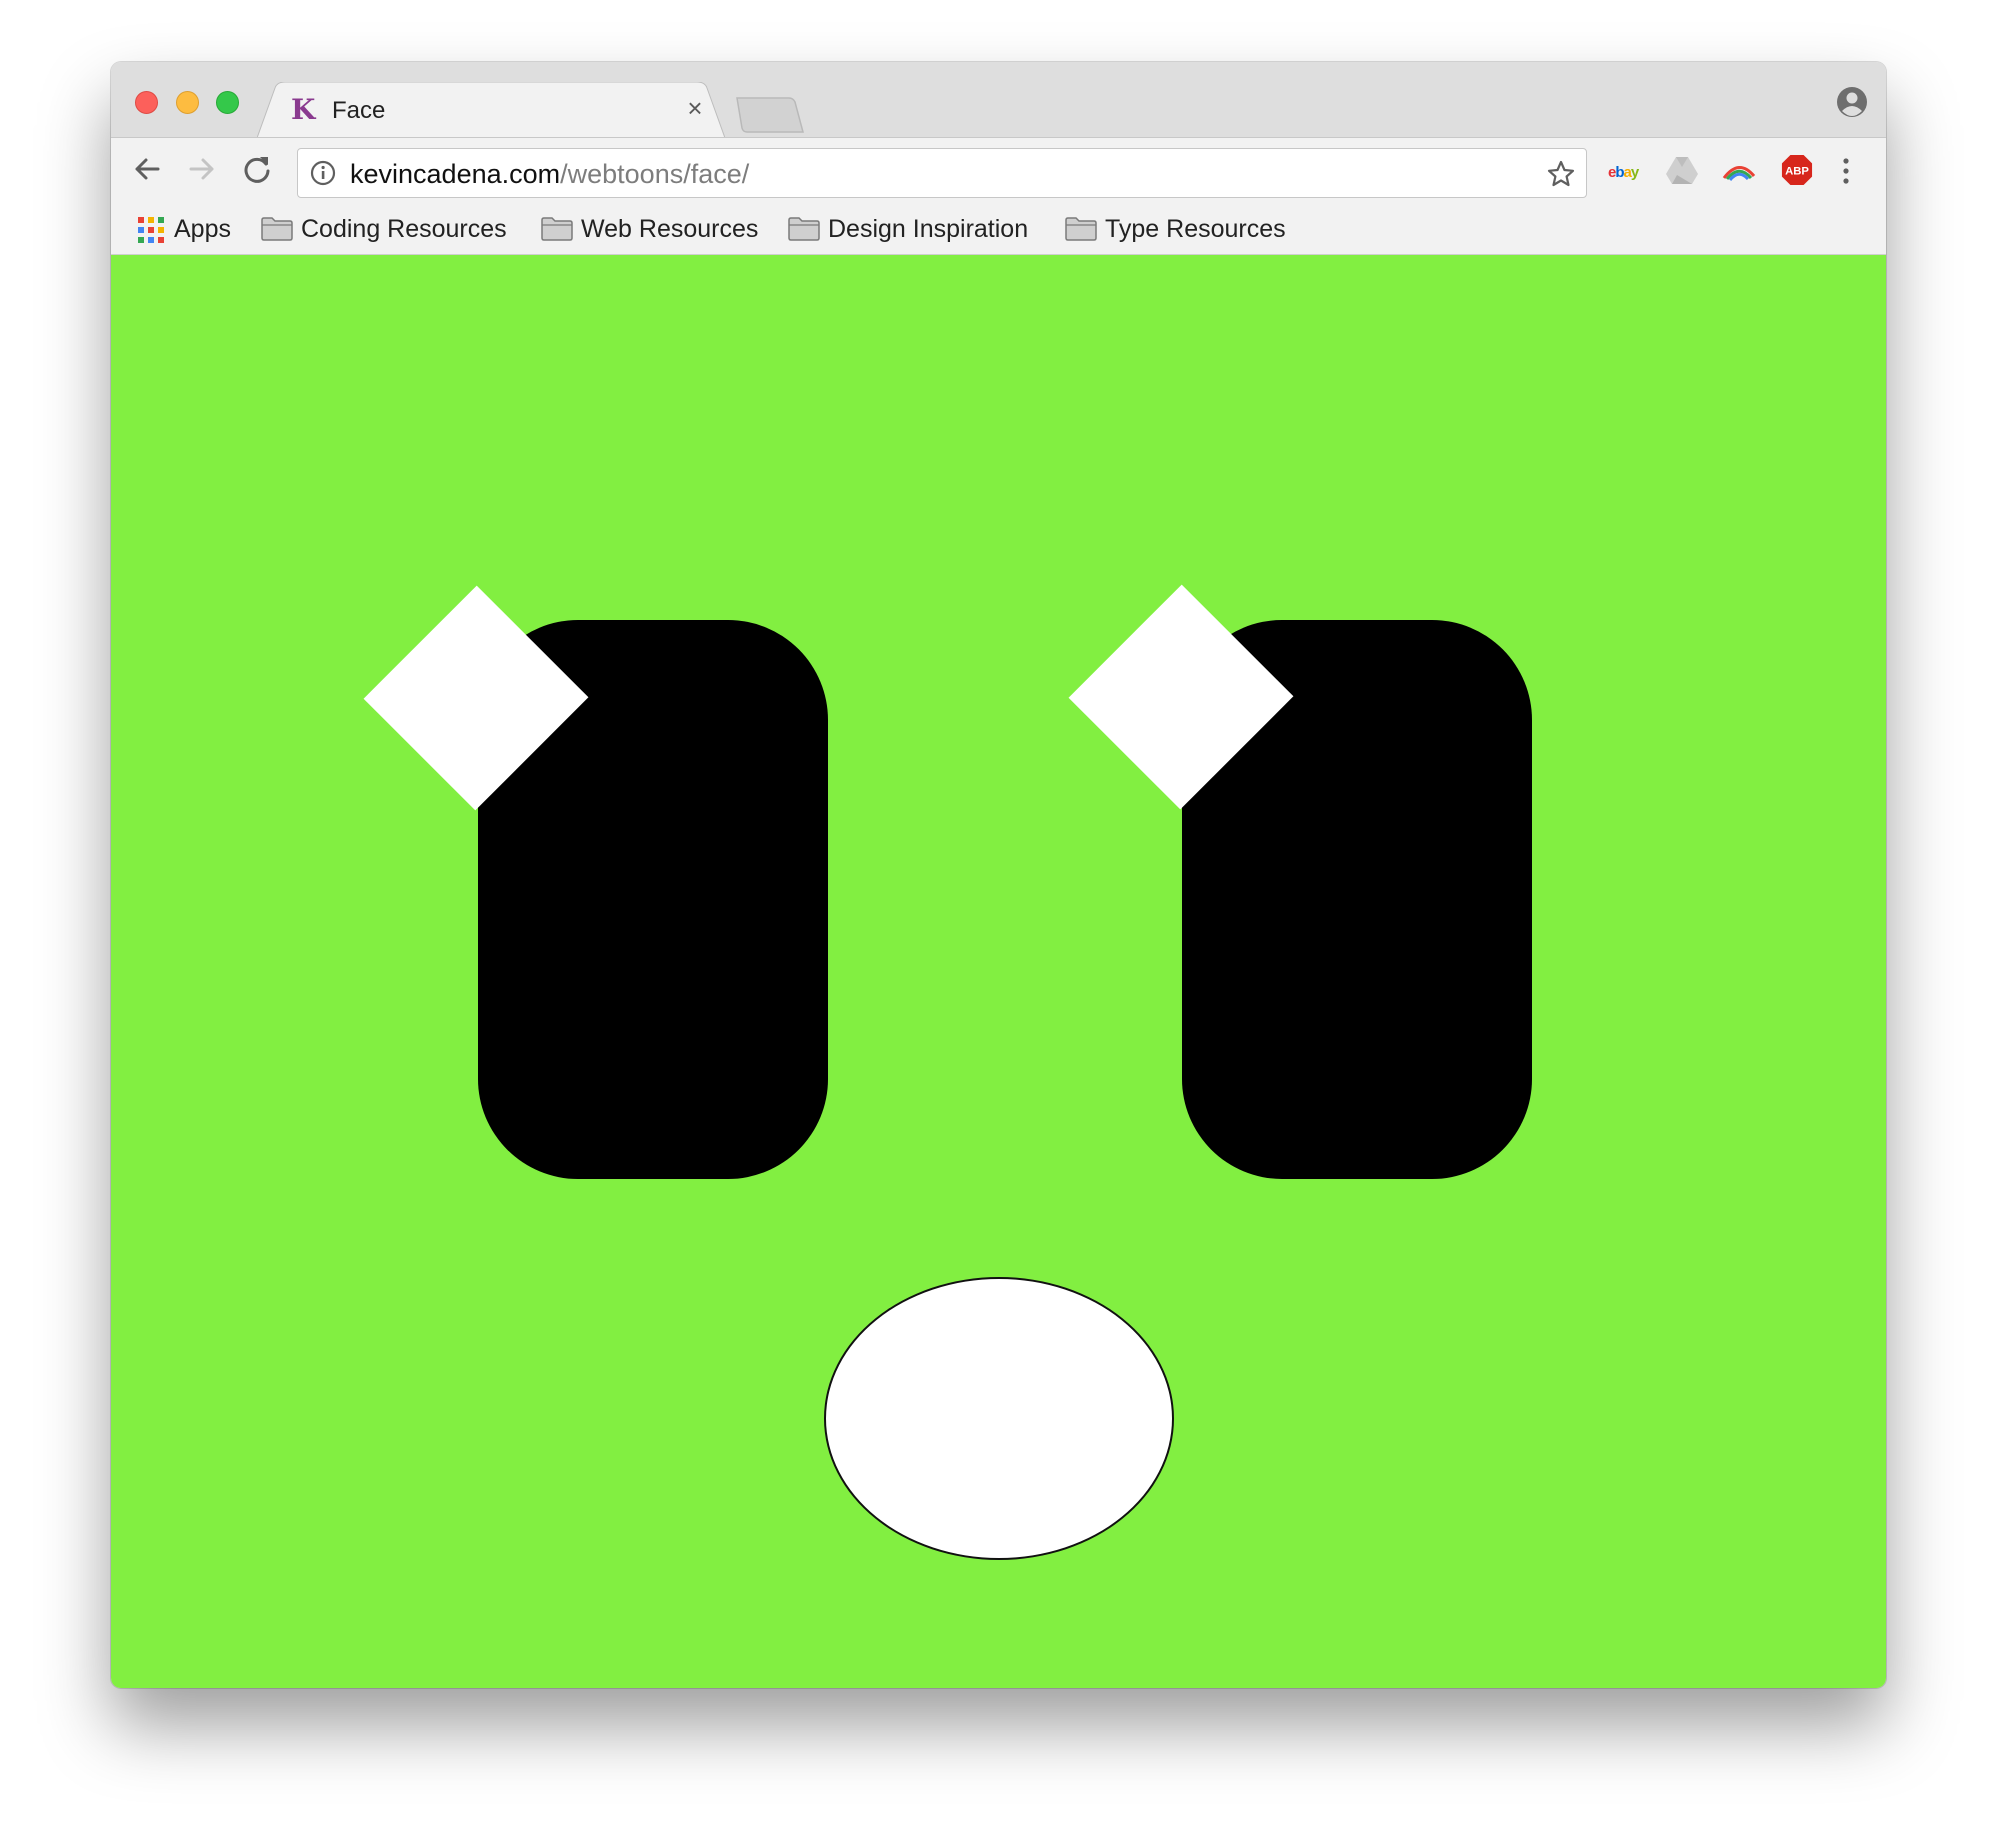  Describe the element at coordinates (1195, 229) in the screenshot. I see `bookmark-label: Type Resources` at that location.